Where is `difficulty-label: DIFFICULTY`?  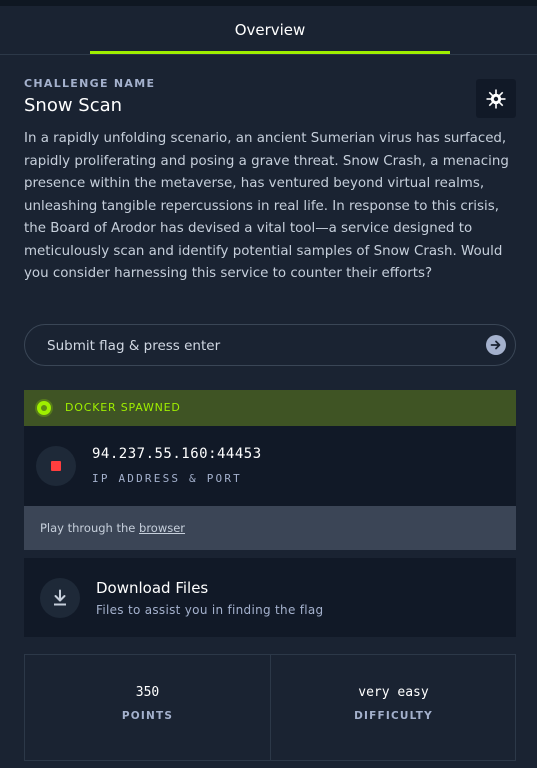
difficulty-label: DIFFICULTY is located at coordinates (393, 716).